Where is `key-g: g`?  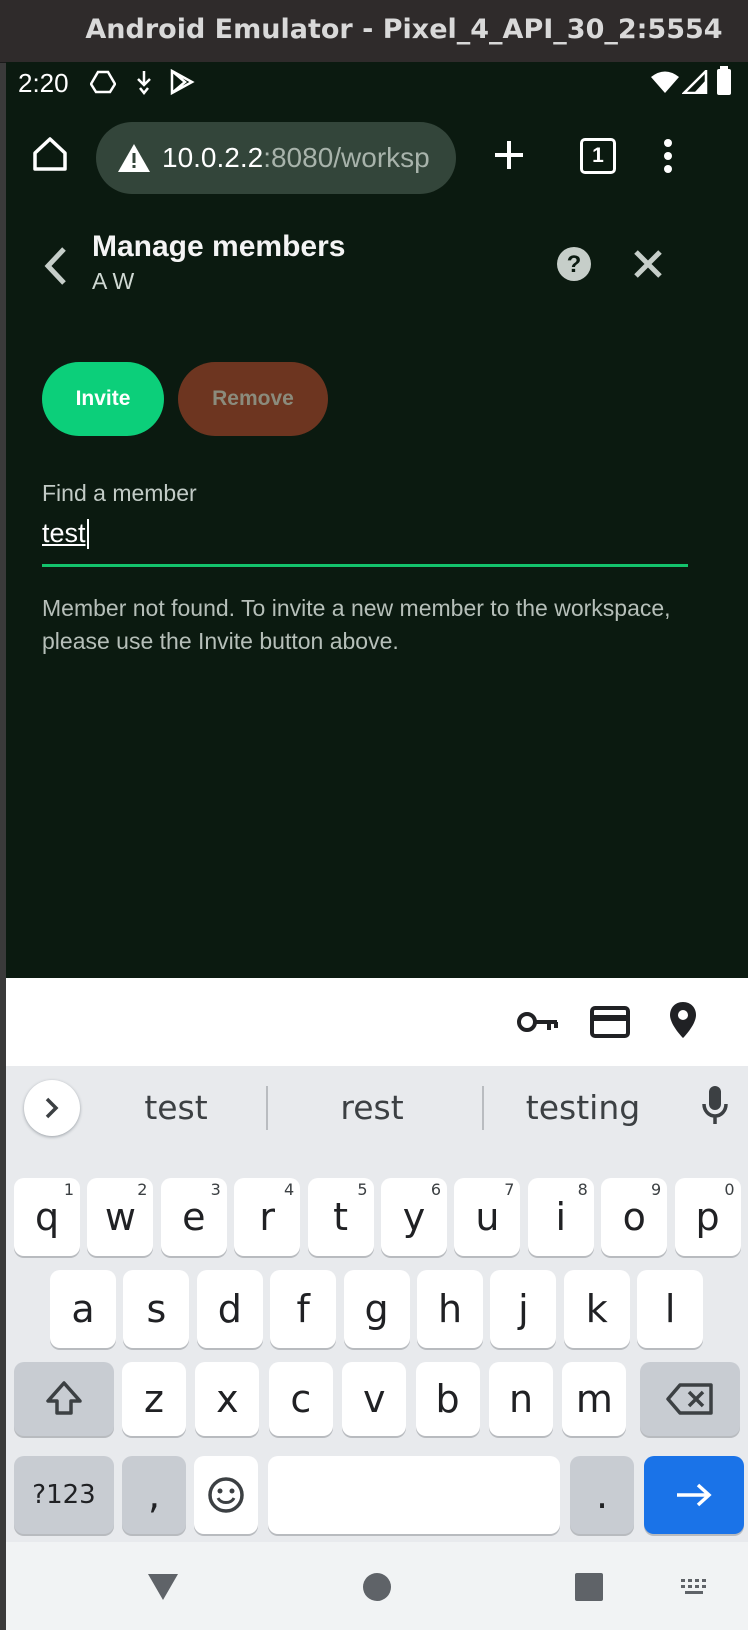 key-g: g is located at coordinates (376, 1309).